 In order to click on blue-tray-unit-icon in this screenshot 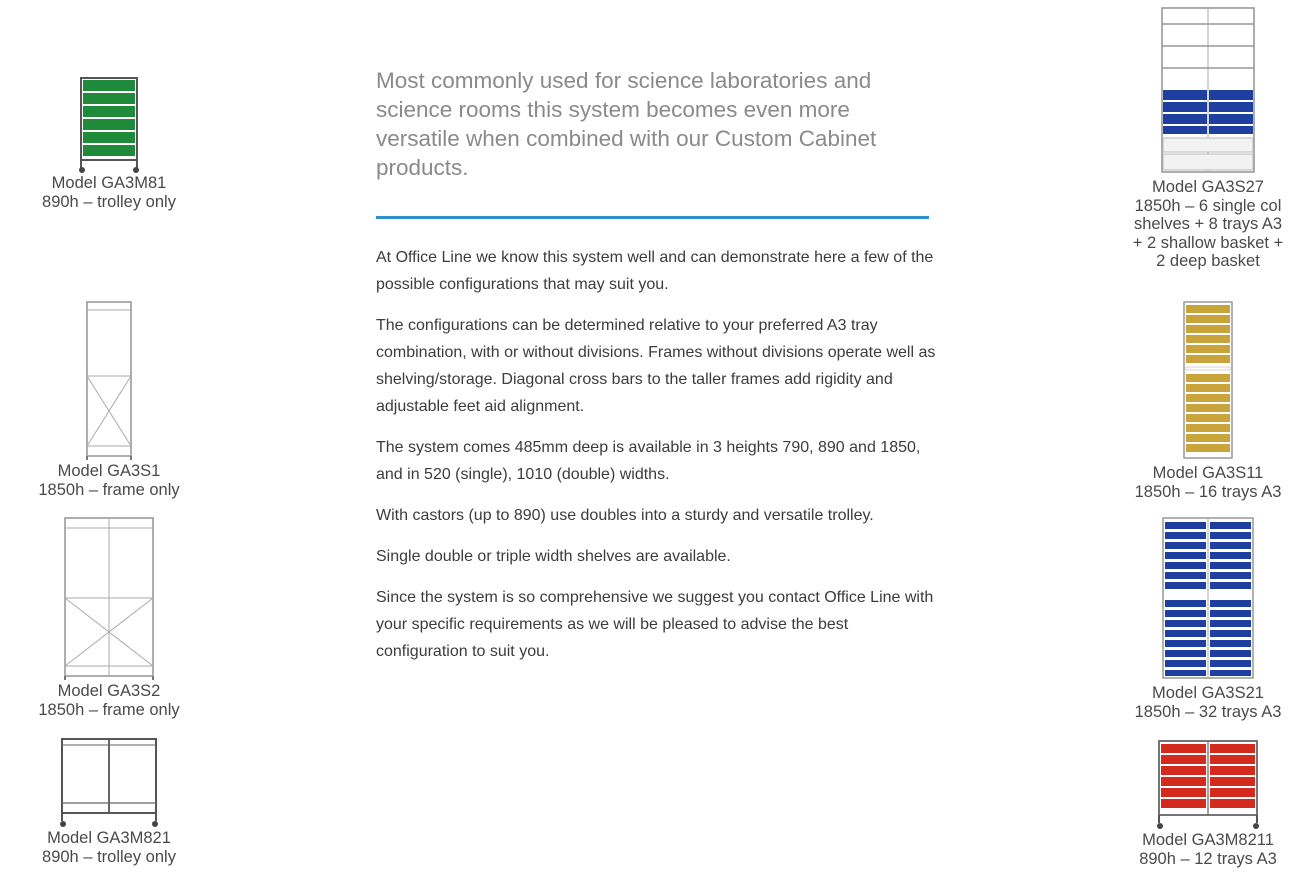, I will do `click(1208, 598)`.